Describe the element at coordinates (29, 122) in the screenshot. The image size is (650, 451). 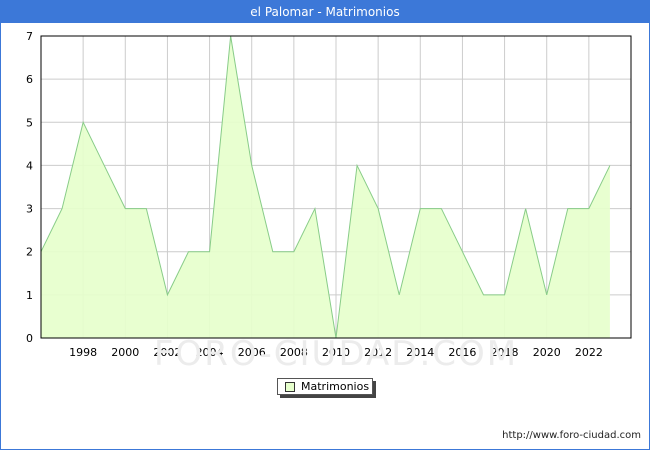
I see `y-tick-label: 5` at that location.